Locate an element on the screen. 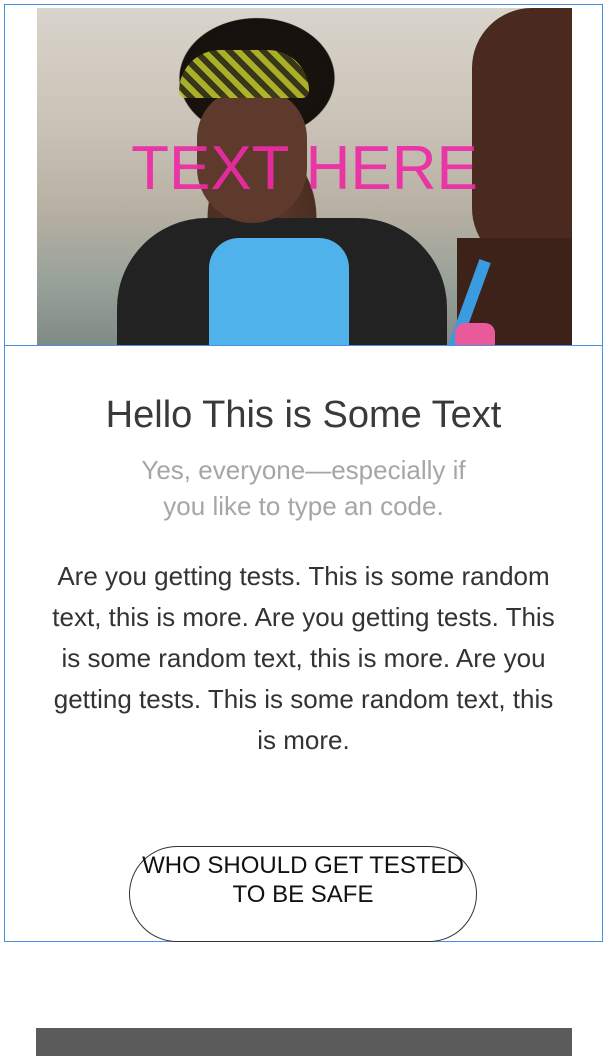 This screenshot has width=610, height=1056. hero-overlay-text: TEXT HERE is located at coordinates (304, 168).